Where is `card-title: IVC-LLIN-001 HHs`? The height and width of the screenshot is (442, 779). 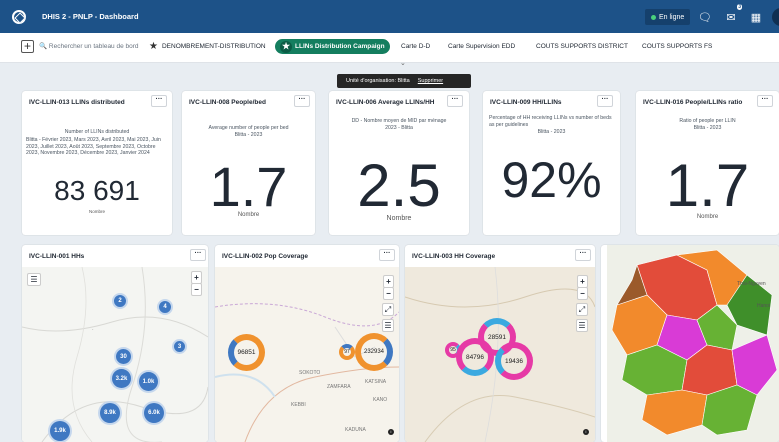
card-title: IVC-LLIN-001 HHs is located at coordinates (57, 256).